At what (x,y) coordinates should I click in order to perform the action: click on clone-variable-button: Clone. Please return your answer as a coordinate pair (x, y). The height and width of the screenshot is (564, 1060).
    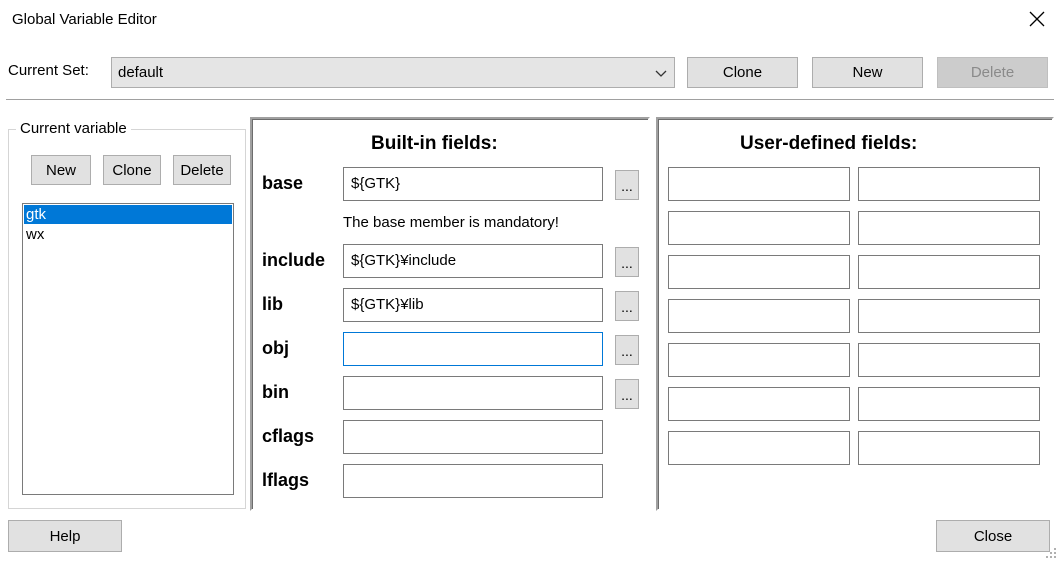
    Looking at the image, I should click on (132, 170).